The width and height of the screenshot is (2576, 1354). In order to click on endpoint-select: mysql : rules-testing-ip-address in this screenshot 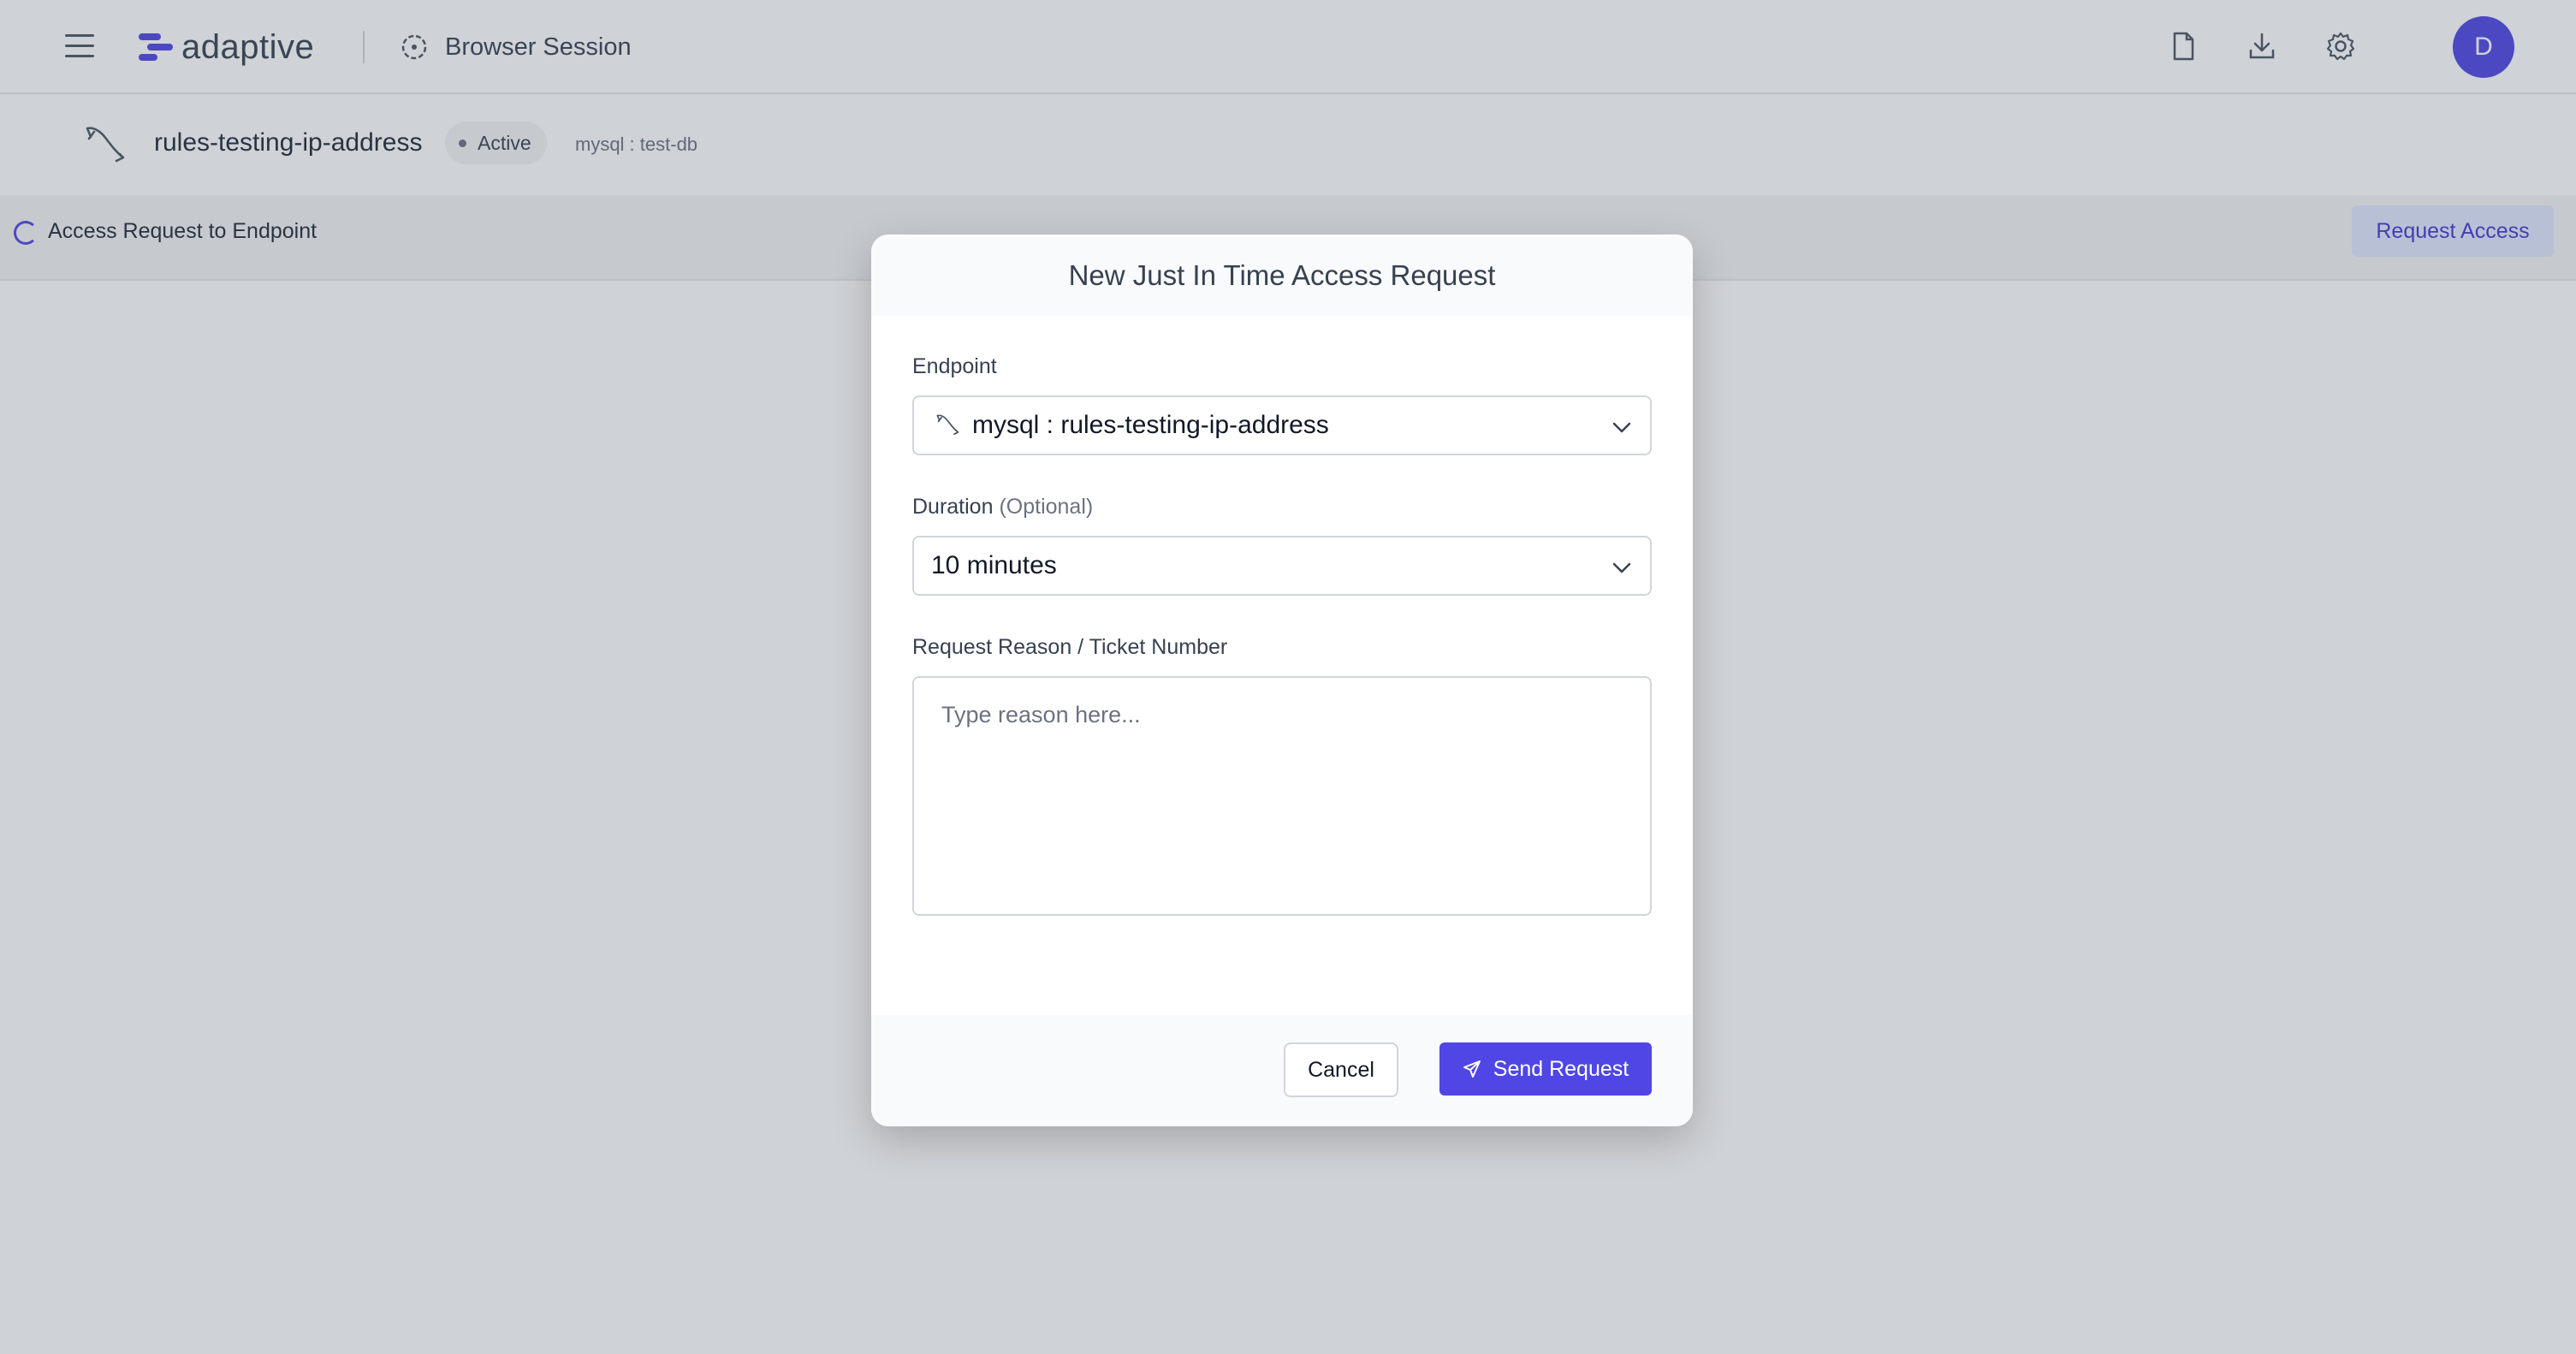, I will do `click(1282, 425)`.